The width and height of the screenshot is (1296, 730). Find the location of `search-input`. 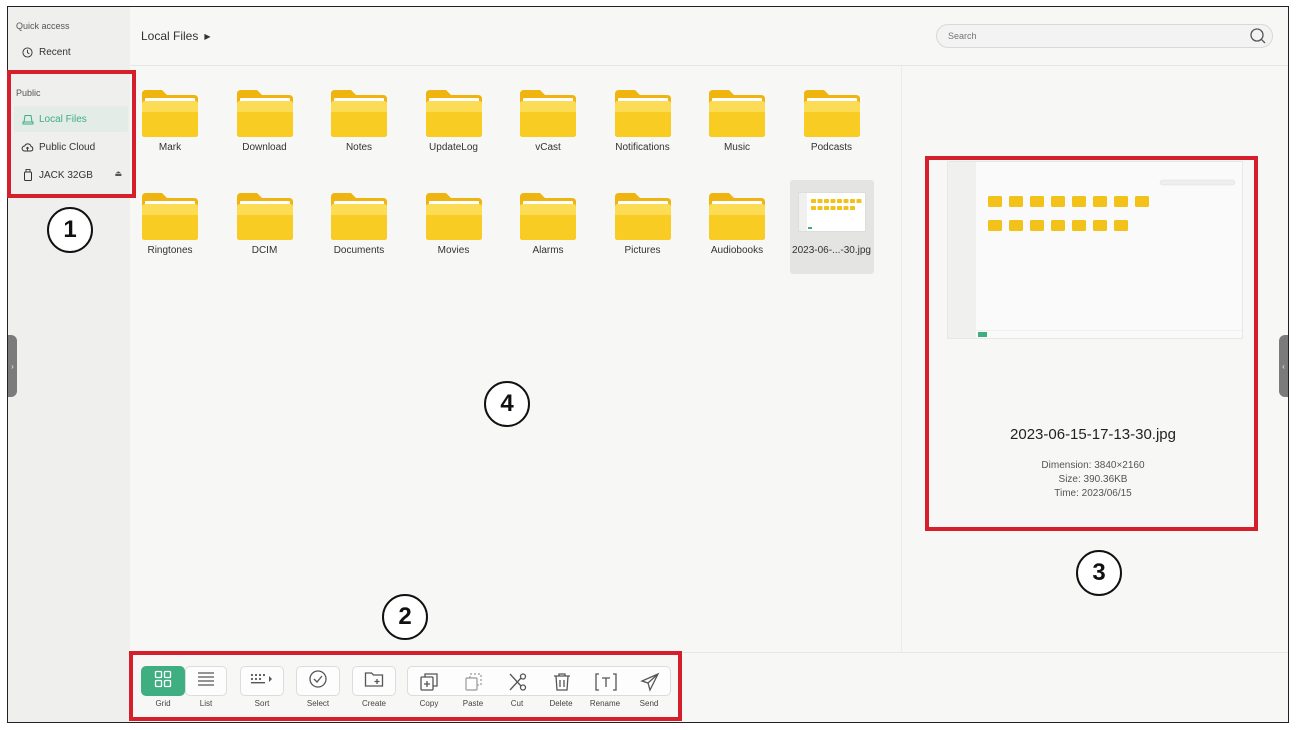

search-input is located at coordinates (1082, 36).